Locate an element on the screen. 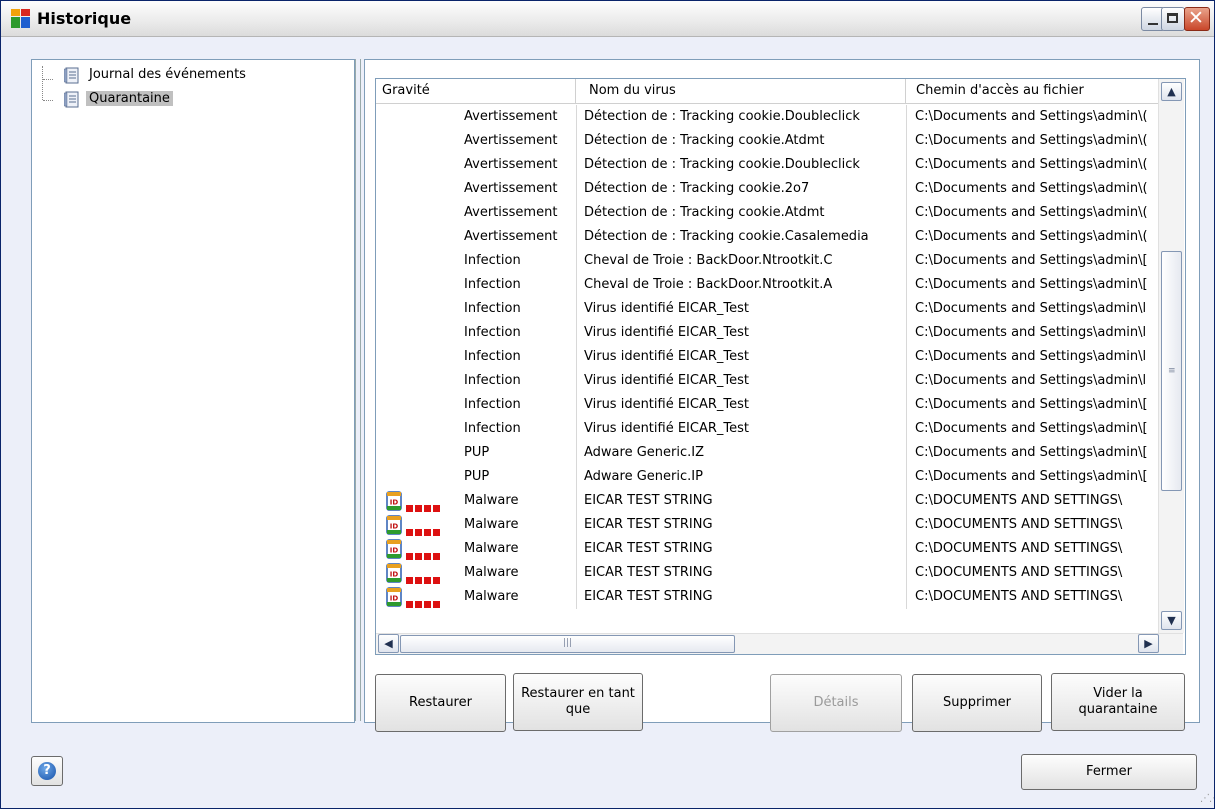 This screenshot has width=1215, height=809. title-bar: Historique ✕ is located at coordinates (607, 19).